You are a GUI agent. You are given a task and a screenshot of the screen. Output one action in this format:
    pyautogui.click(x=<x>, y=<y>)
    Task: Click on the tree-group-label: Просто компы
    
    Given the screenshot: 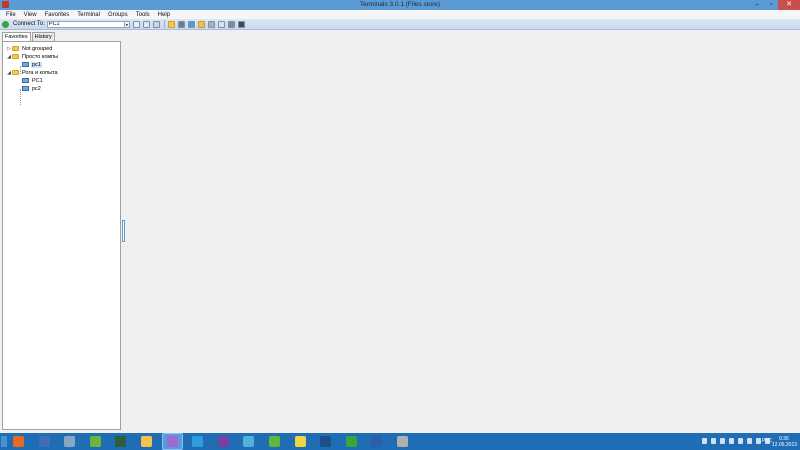 What is the action you would take?
    pyautogui.click(x=40, y=56)
    